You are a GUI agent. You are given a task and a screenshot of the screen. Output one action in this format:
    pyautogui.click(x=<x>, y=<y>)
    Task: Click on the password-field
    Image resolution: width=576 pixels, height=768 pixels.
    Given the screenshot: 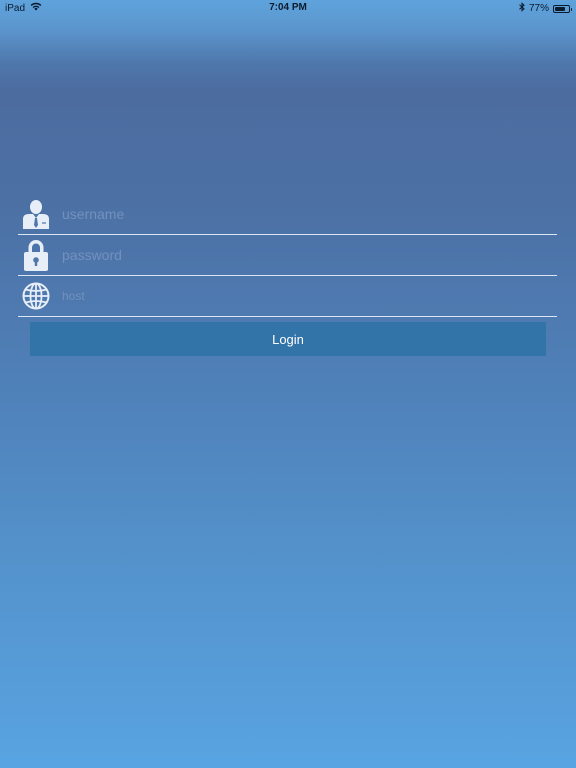 What is the action you would take?
    pyautogui.click(x=302, y=255)
    